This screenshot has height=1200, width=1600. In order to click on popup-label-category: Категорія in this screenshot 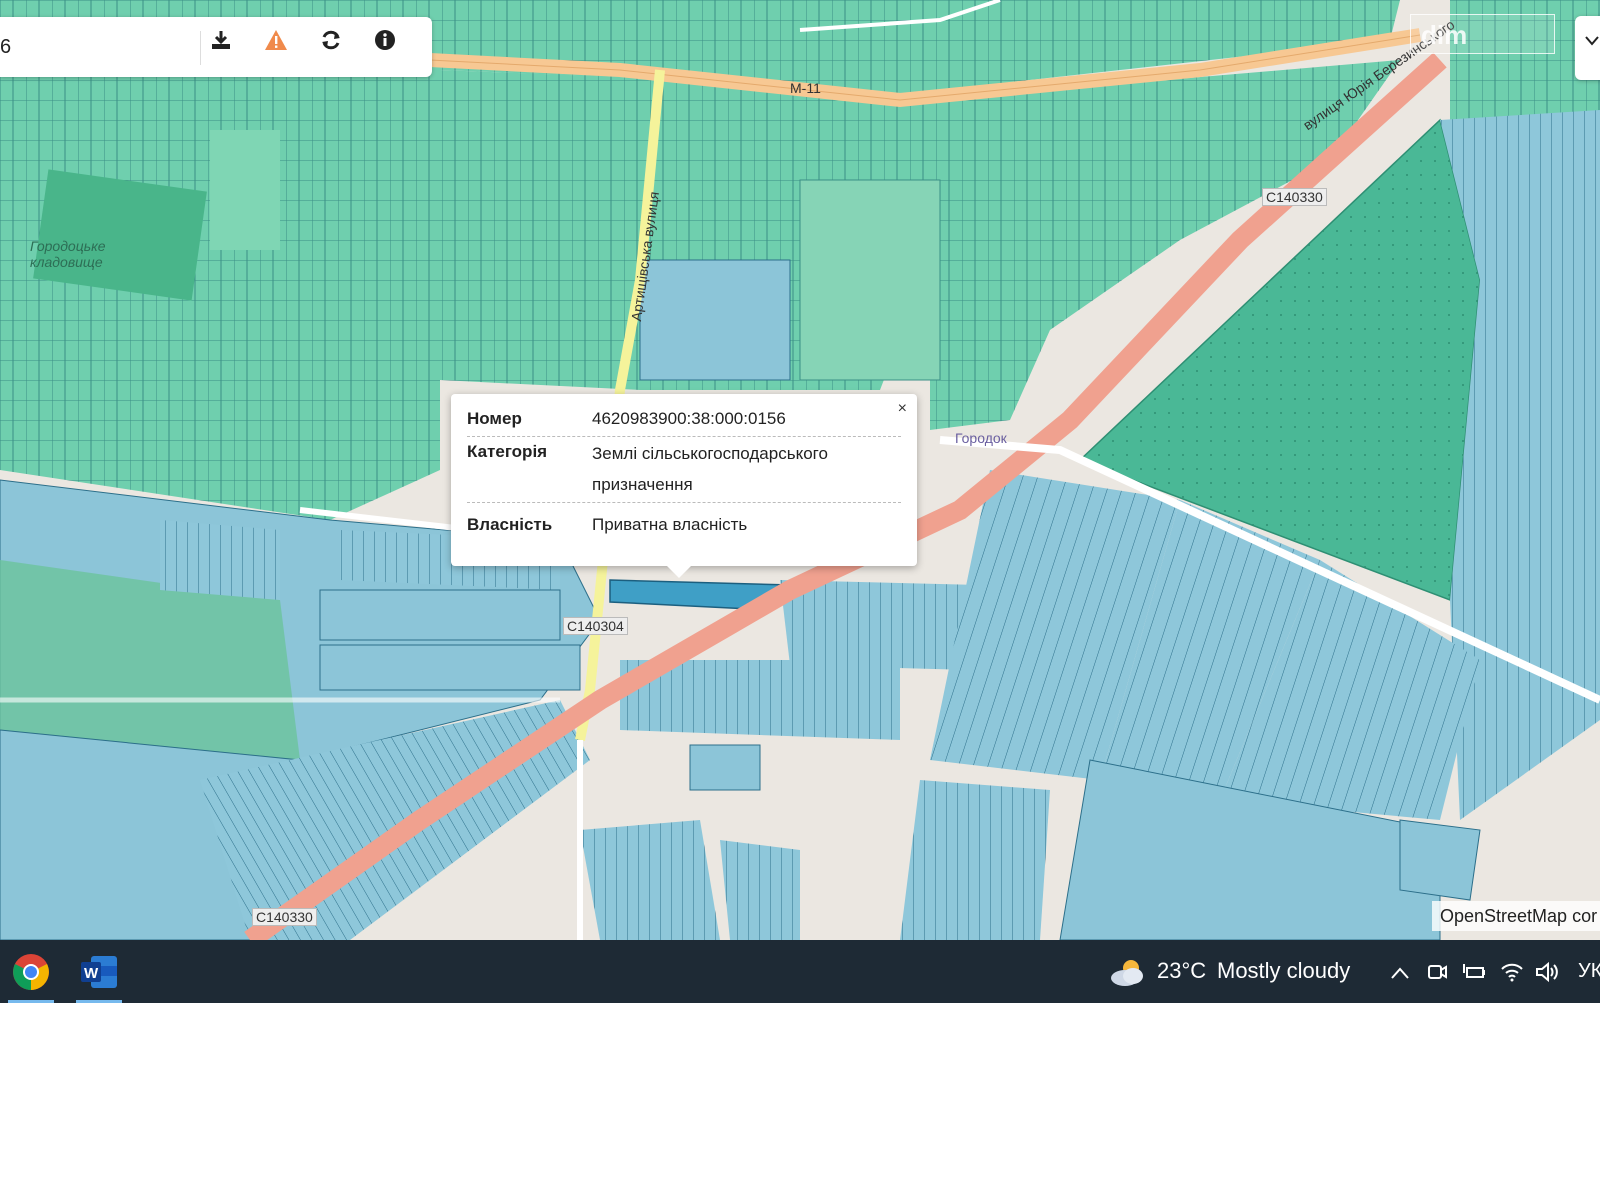, I will do `click(507, 451)`.